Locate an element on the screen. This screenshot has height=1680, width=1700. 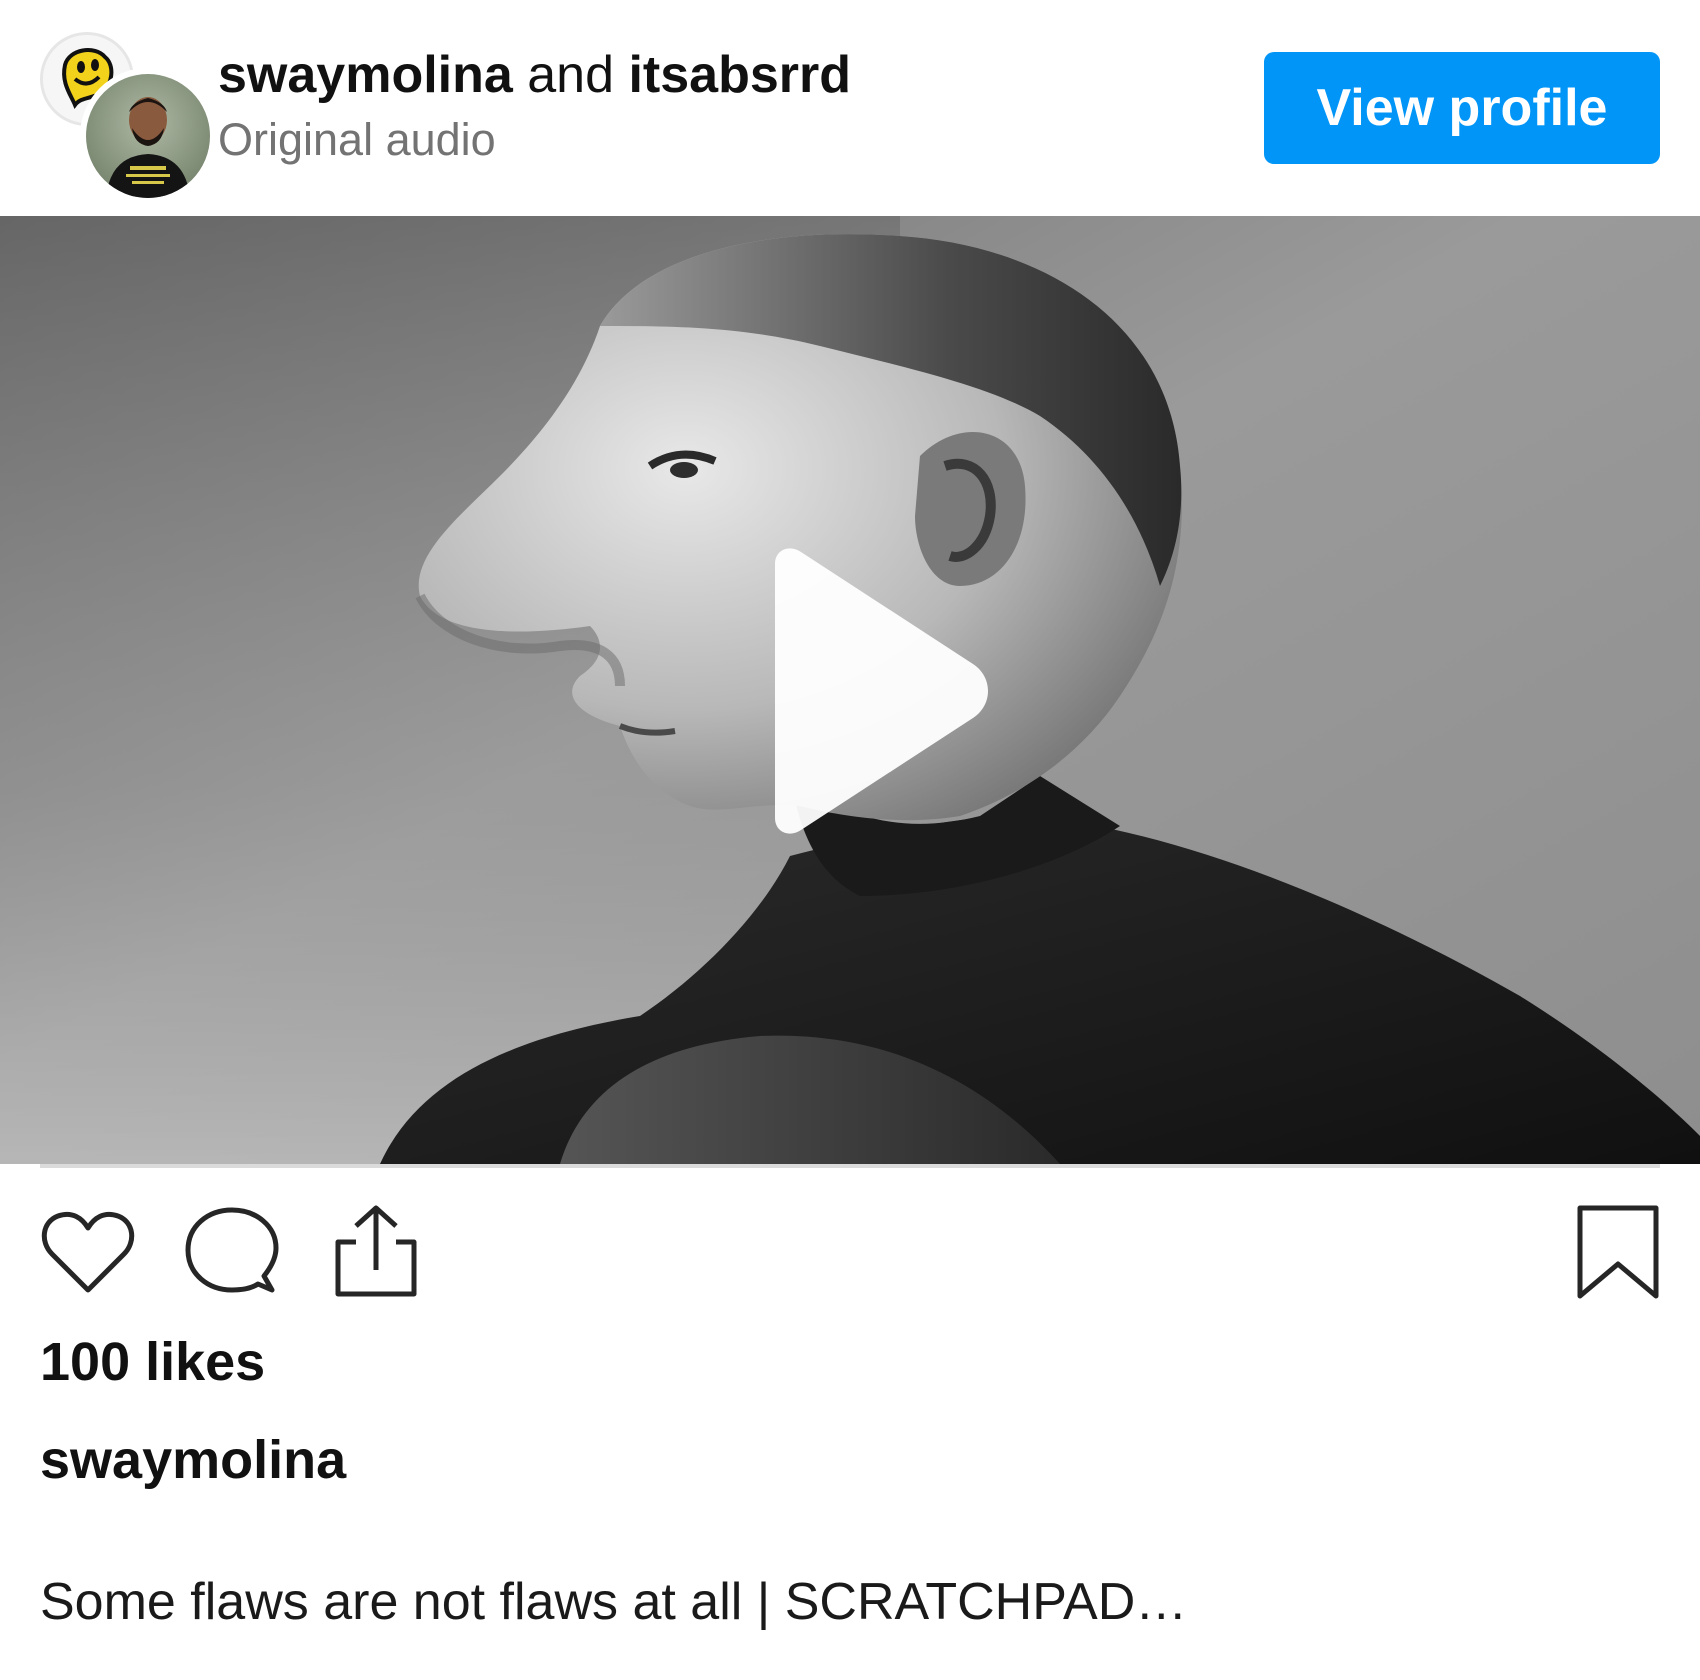
post-actions is located at coordinates (850, 1245).